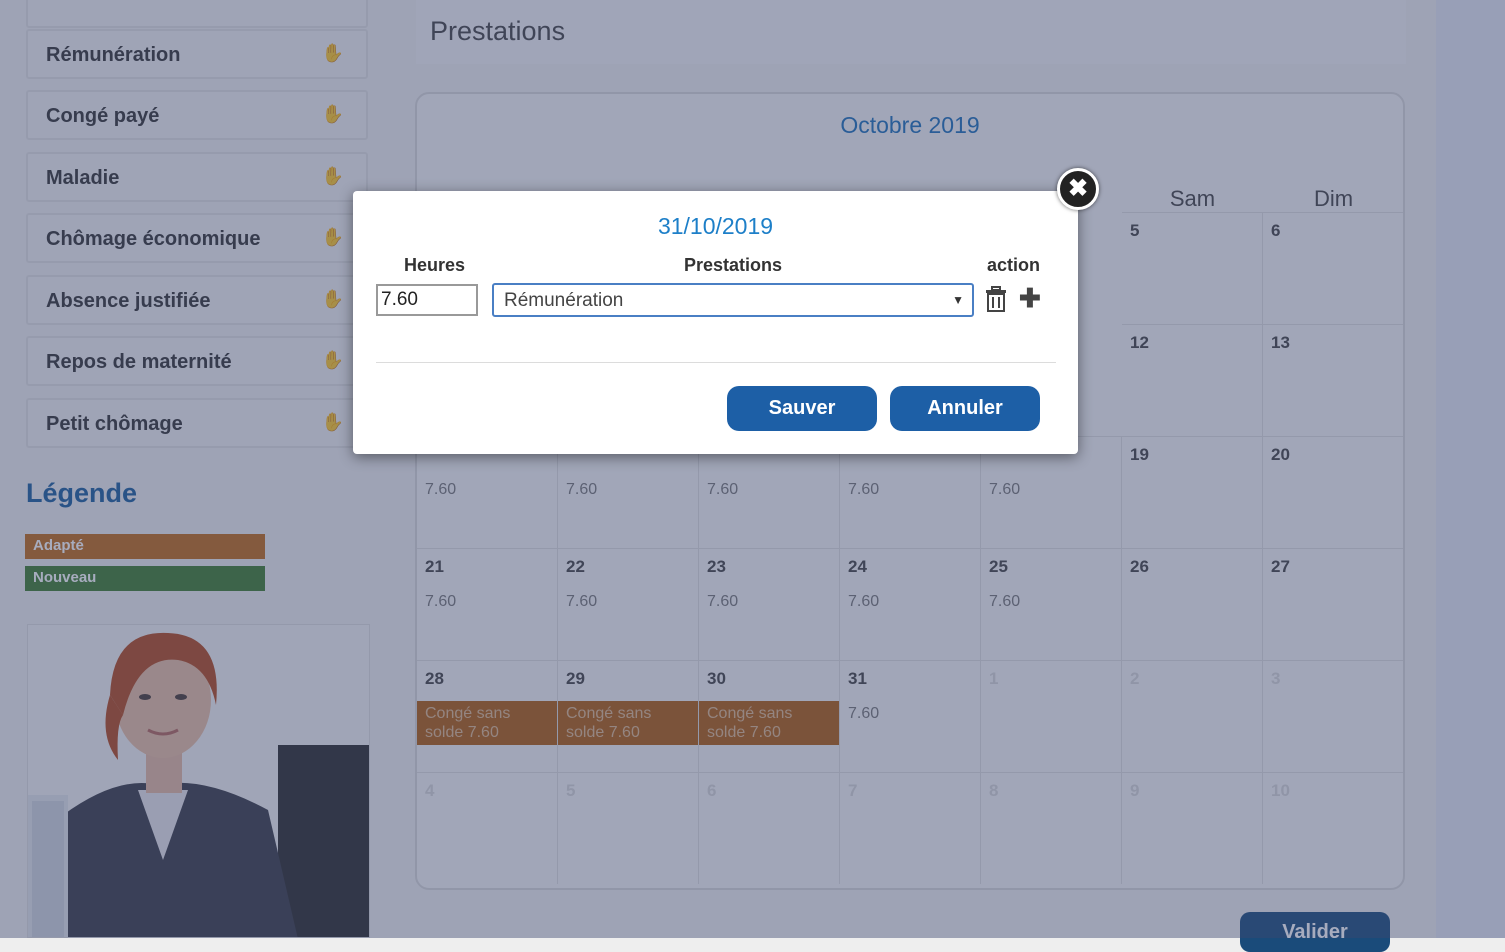  What do you see at coordinates (1078, 189) in the screenshot?
I see `close-icon: ✖` at bounding box center [1078, 189].